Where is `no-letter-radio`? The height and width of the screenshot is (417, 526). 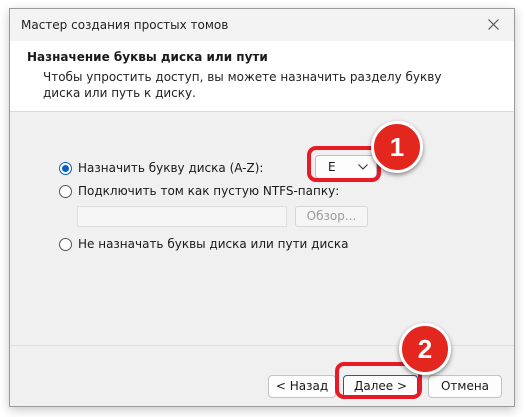 no-letter-radio is located at coordinates (65, 244).